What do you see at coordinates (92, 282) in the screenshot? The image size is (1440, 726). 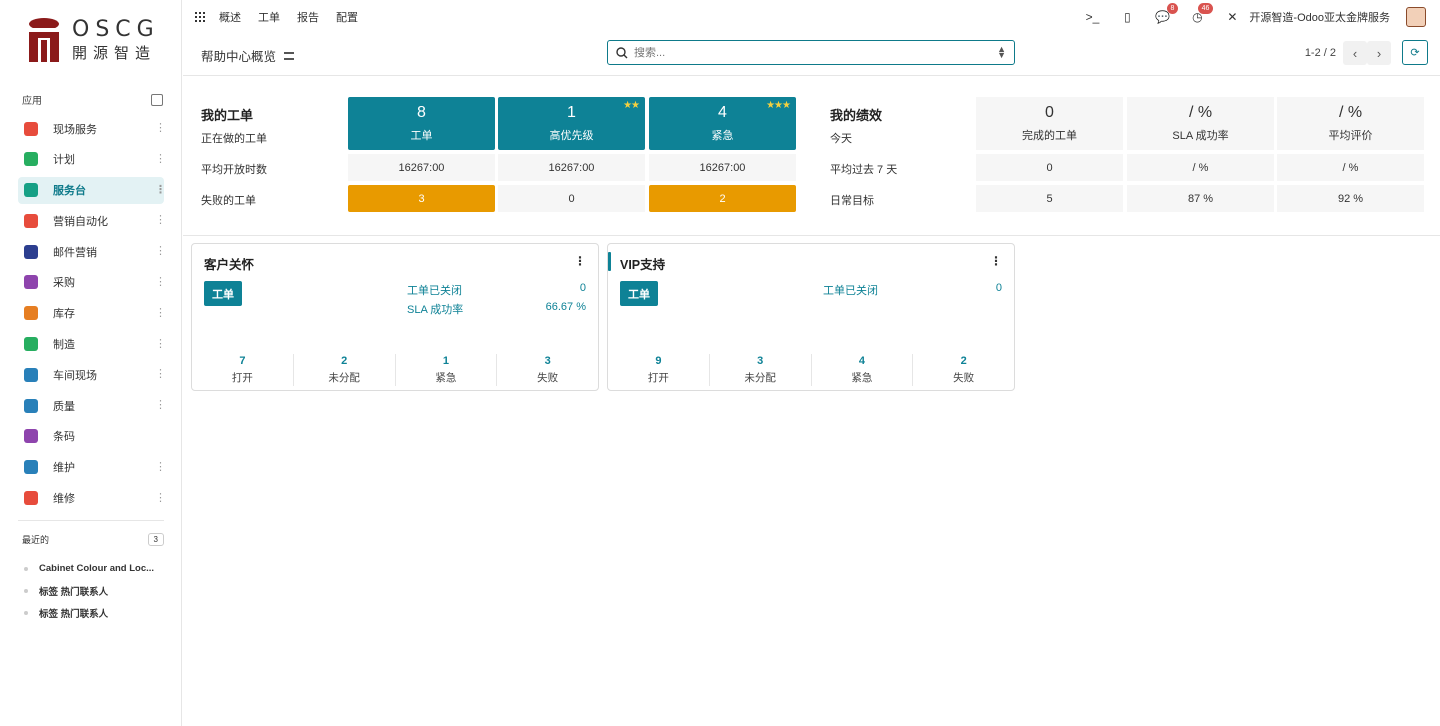 I see `sidebar-app-item: 采购 ⋮` at bounding box center [92, 282].